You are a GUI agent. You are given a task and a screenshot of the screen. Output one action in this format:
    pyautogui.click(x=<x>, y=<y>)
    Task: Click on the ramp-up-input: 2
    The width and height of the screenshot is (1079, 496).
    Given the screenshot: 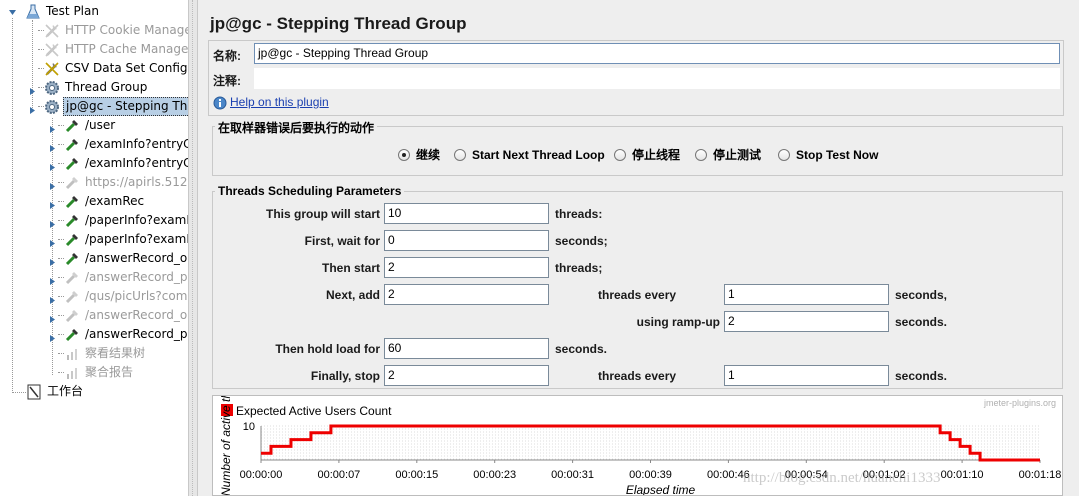 What is the action you would take?
    pyautogui.click(x=806, y=321)
    